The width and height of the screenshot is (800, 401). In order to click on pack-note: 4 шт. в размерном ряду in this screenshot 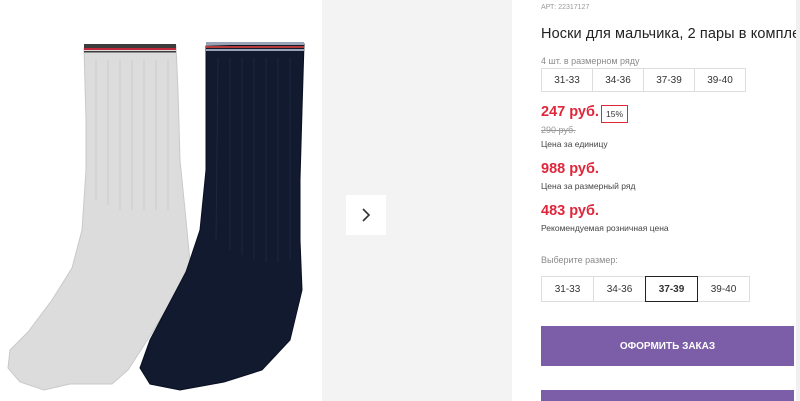, I will do `click(590, 61)`.